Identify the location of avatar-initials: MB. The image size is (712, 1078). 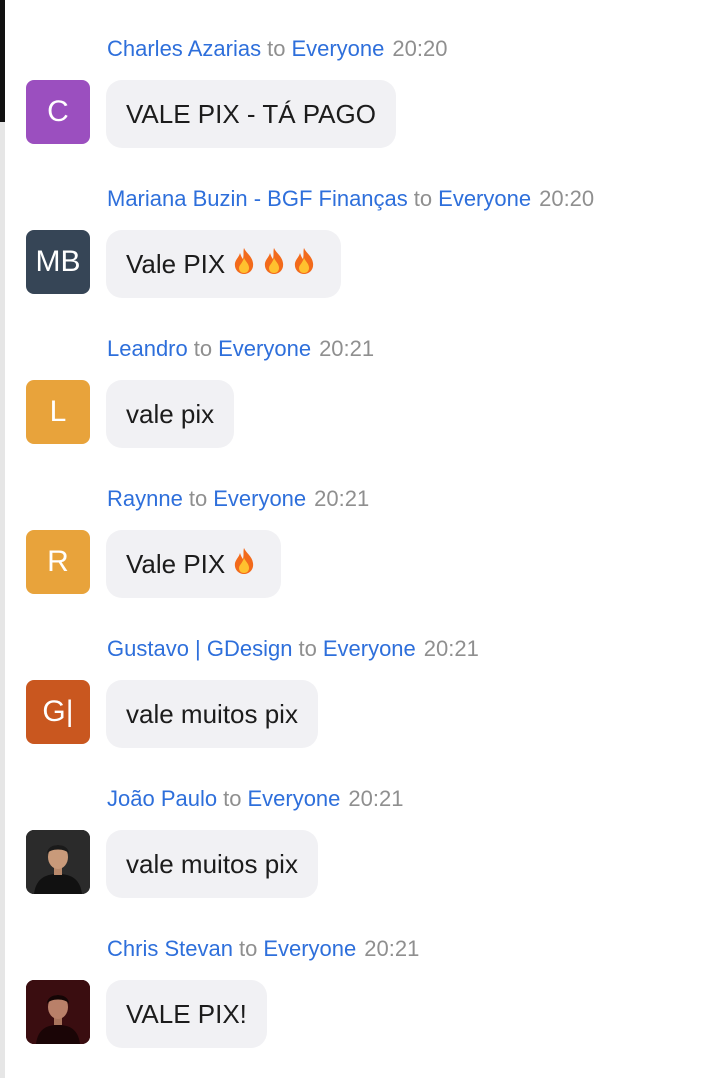
(58, 261).